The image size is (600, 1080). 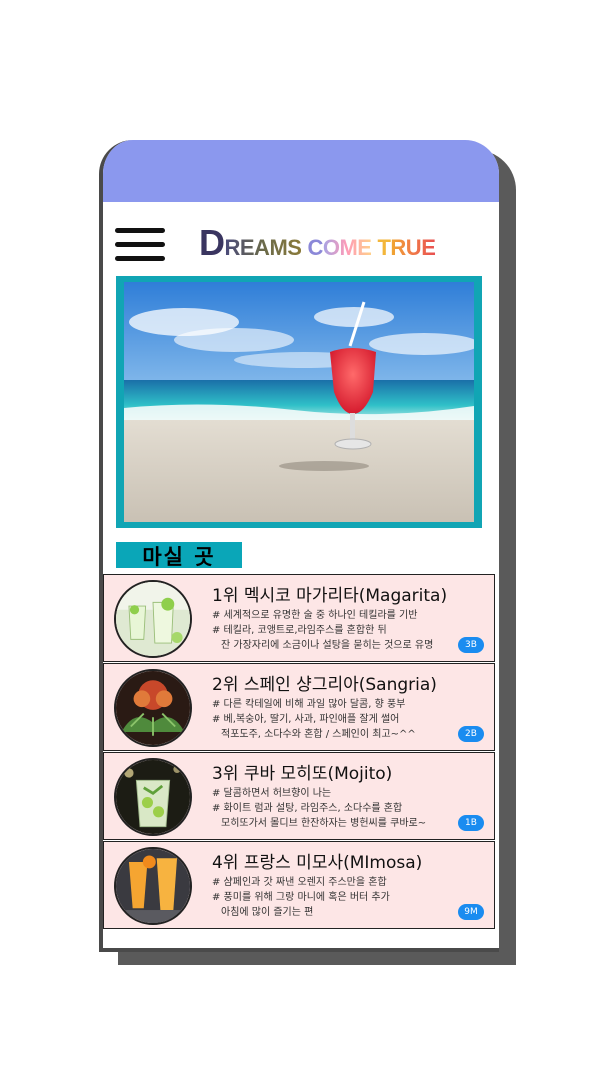 I want to click on logo-text: OME, so click(x=347, y=247).